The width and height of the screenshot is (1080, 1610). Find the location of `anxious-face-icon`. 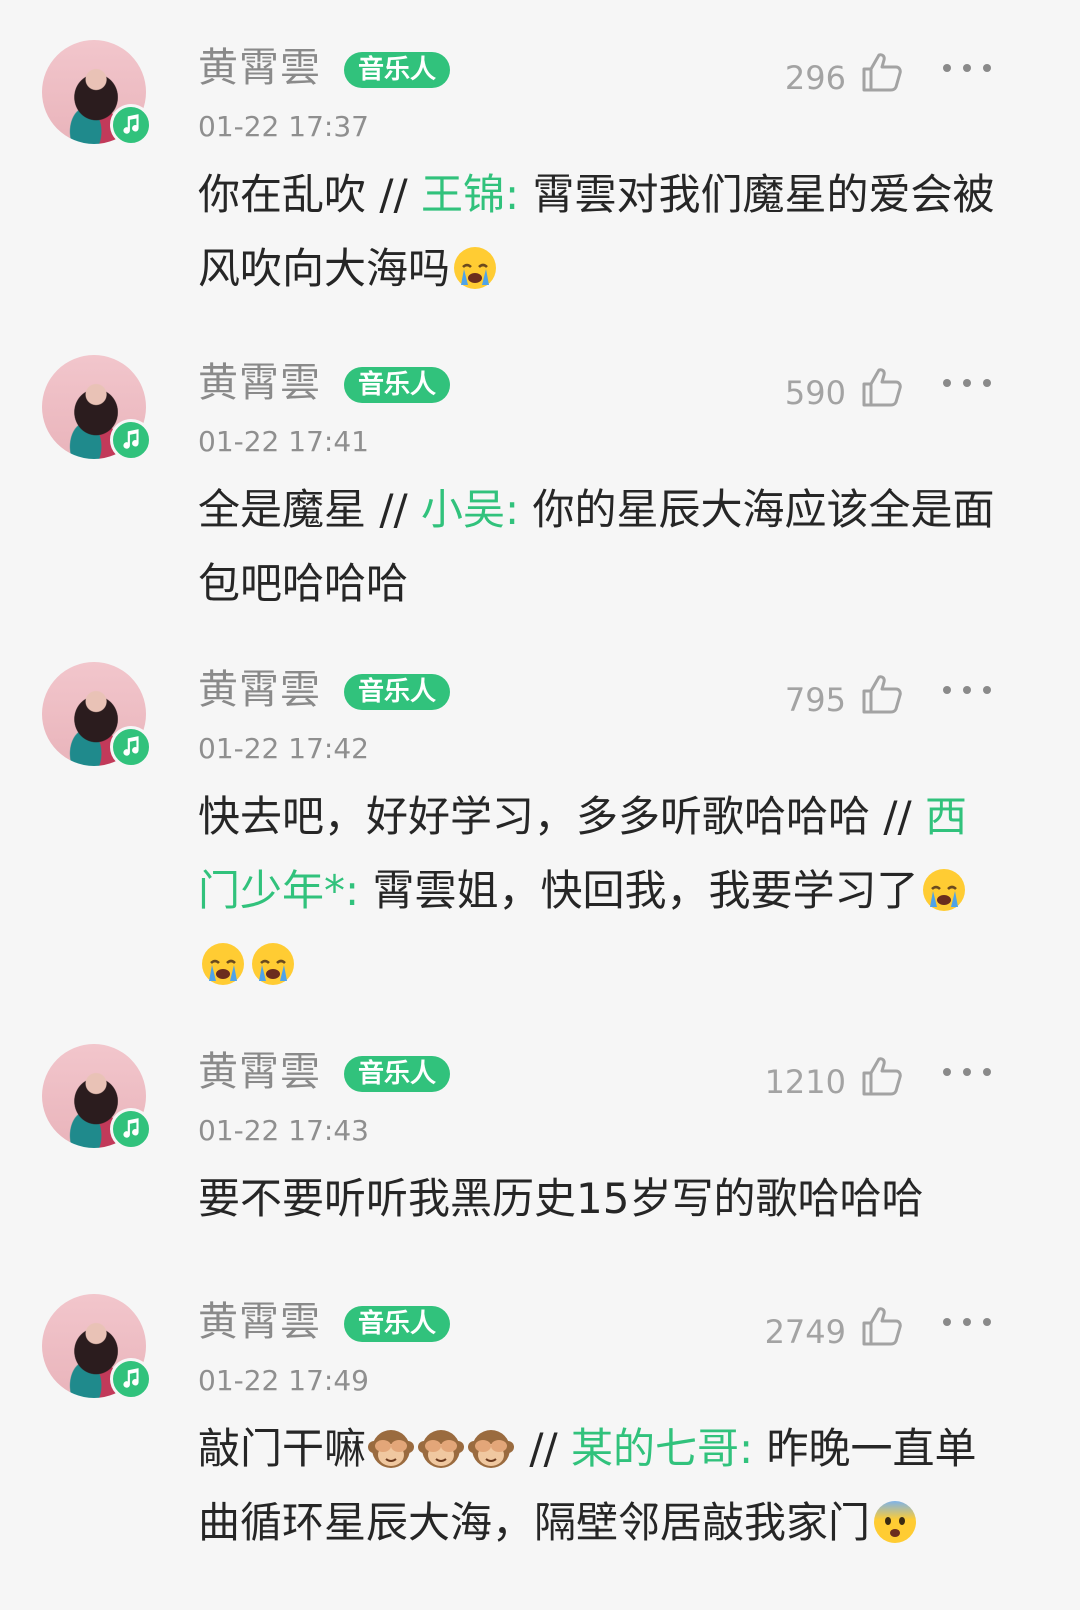

anxious-face-icon is located at coordinates (895, 1522).